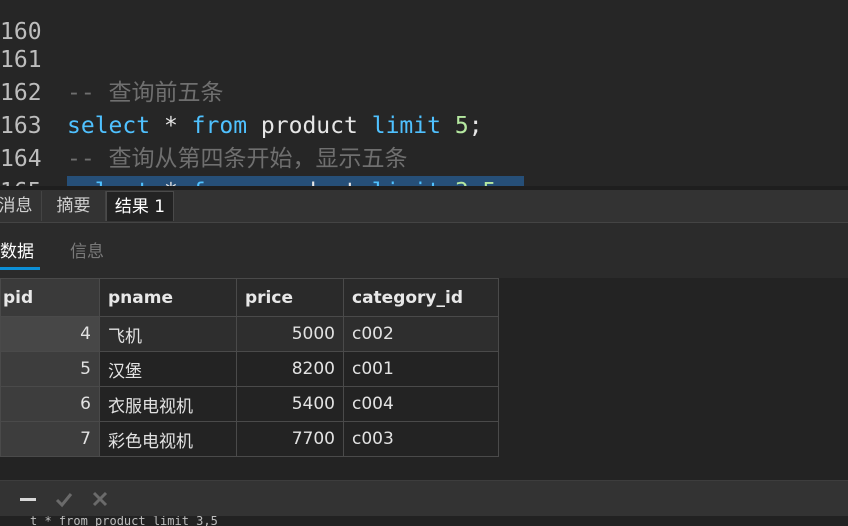 The image size is (848, 526). I want to click on table-name: product, so click(309, 182).